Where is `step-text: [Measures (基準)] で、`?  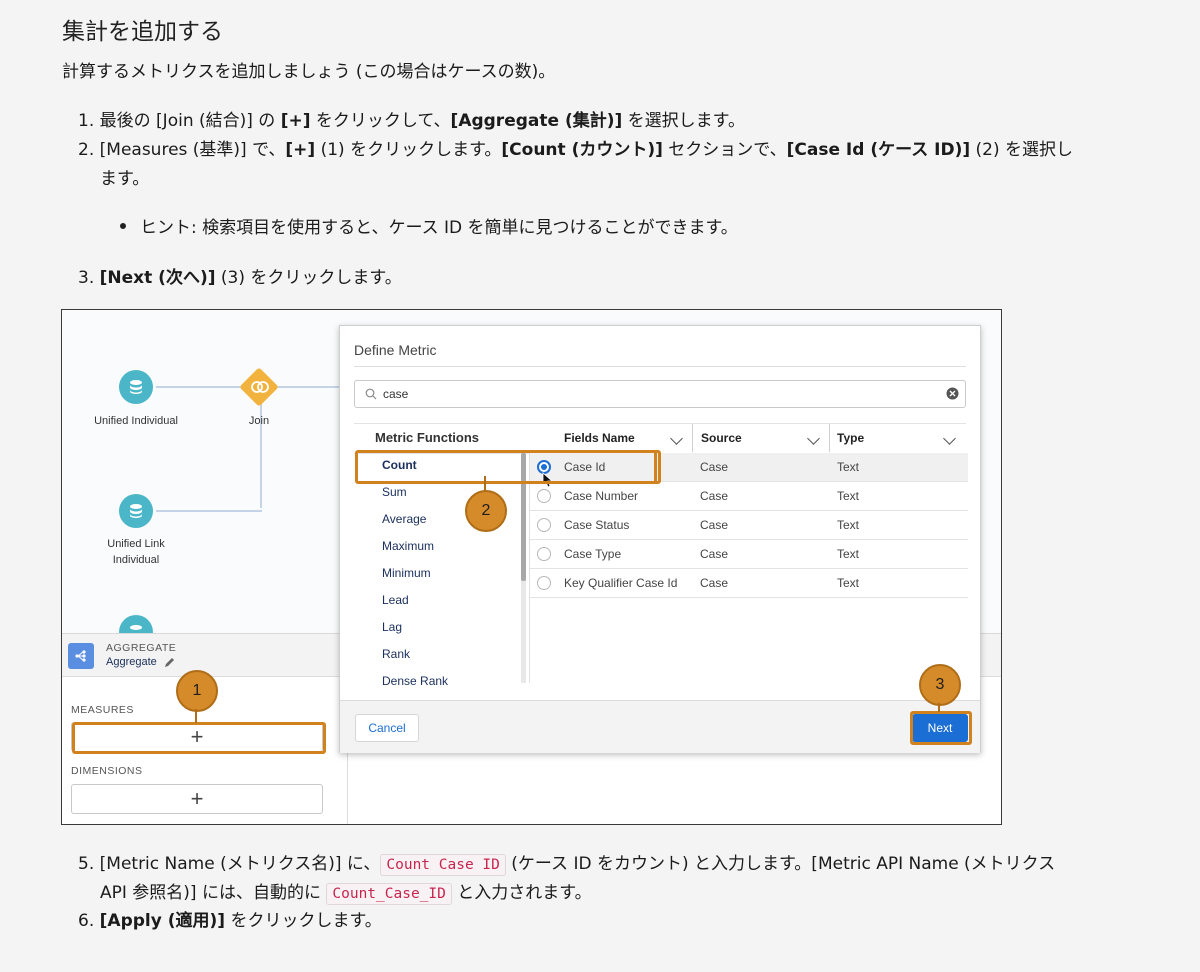
step-text: [Measures (基準)] で、 is located at coordinates (192, 150).